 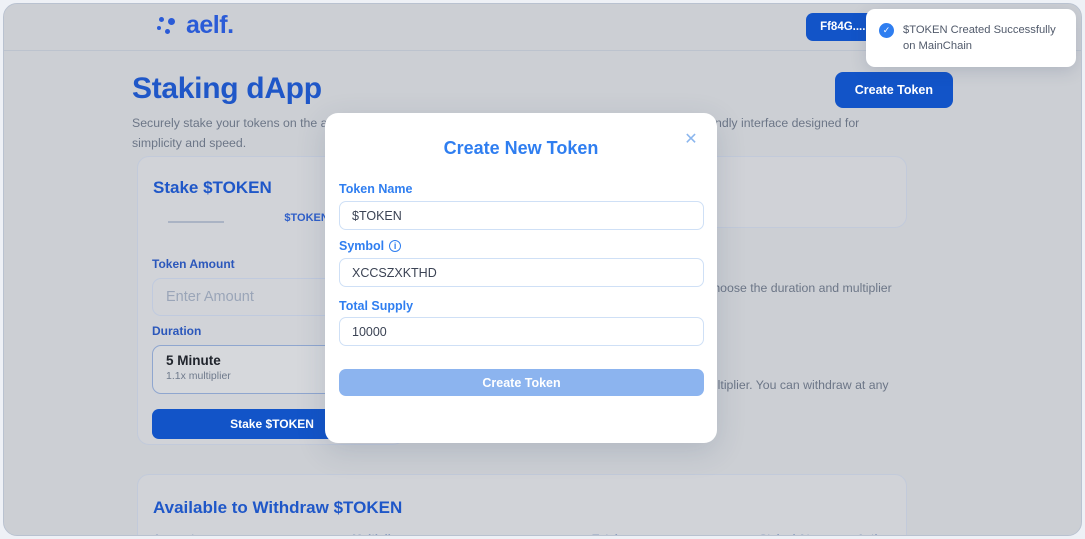 I want to click on column-header-action: Action, so click(x=874, y=534).